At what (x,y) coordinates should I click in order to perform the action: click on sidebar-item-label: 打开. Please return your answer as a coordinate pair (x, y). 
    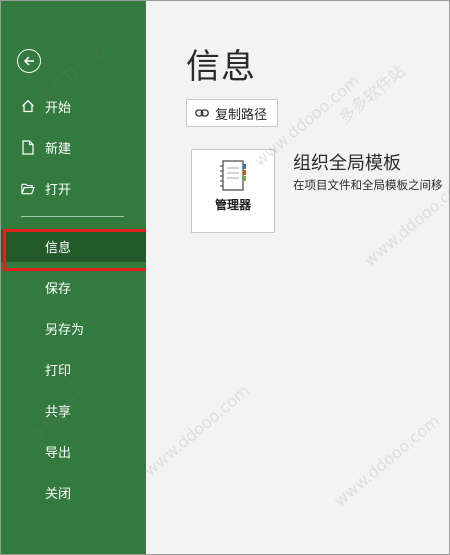
    Looking at the image, I should click on (58, 190).